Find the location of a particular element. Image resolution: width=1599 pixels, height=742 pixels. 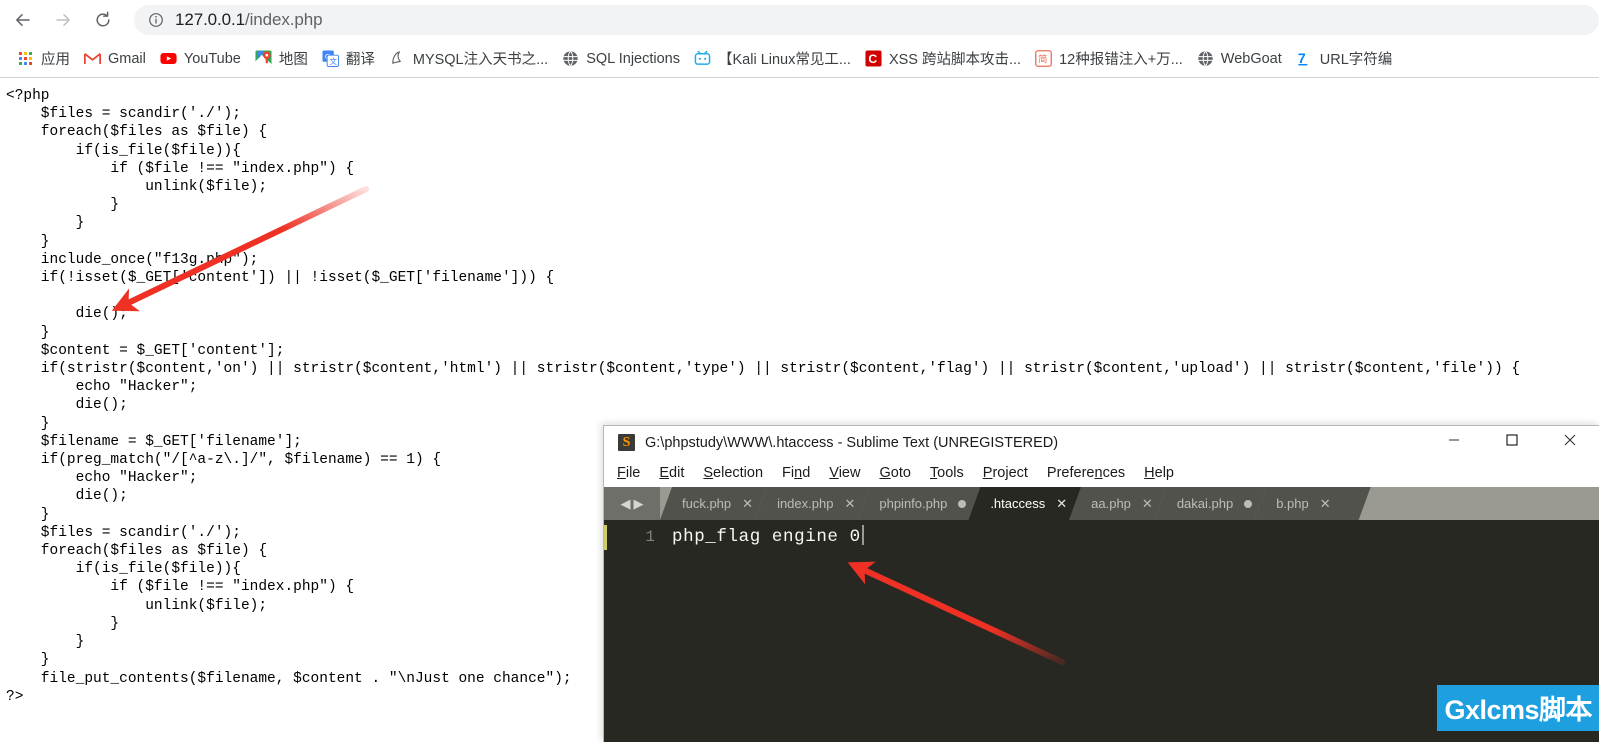

active-line-marker is located at coordinates (605, 537).